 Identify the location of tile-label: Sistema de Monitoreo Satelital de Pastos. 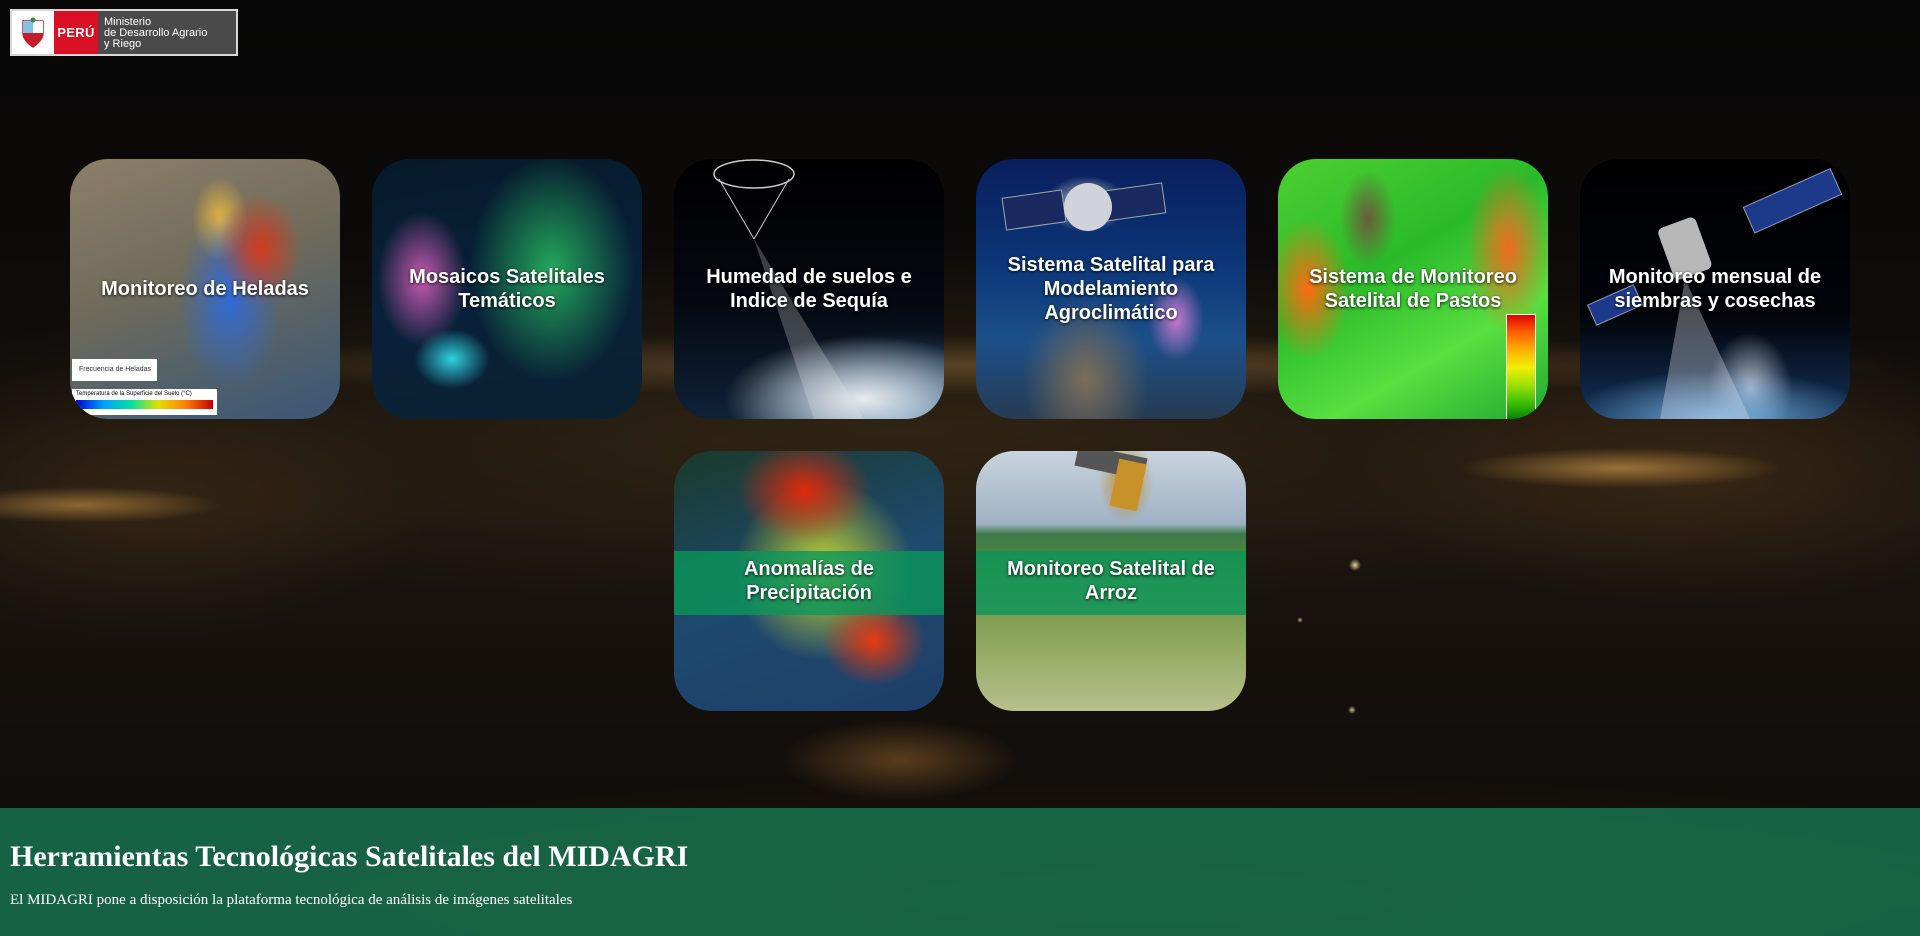
(1413, 289).